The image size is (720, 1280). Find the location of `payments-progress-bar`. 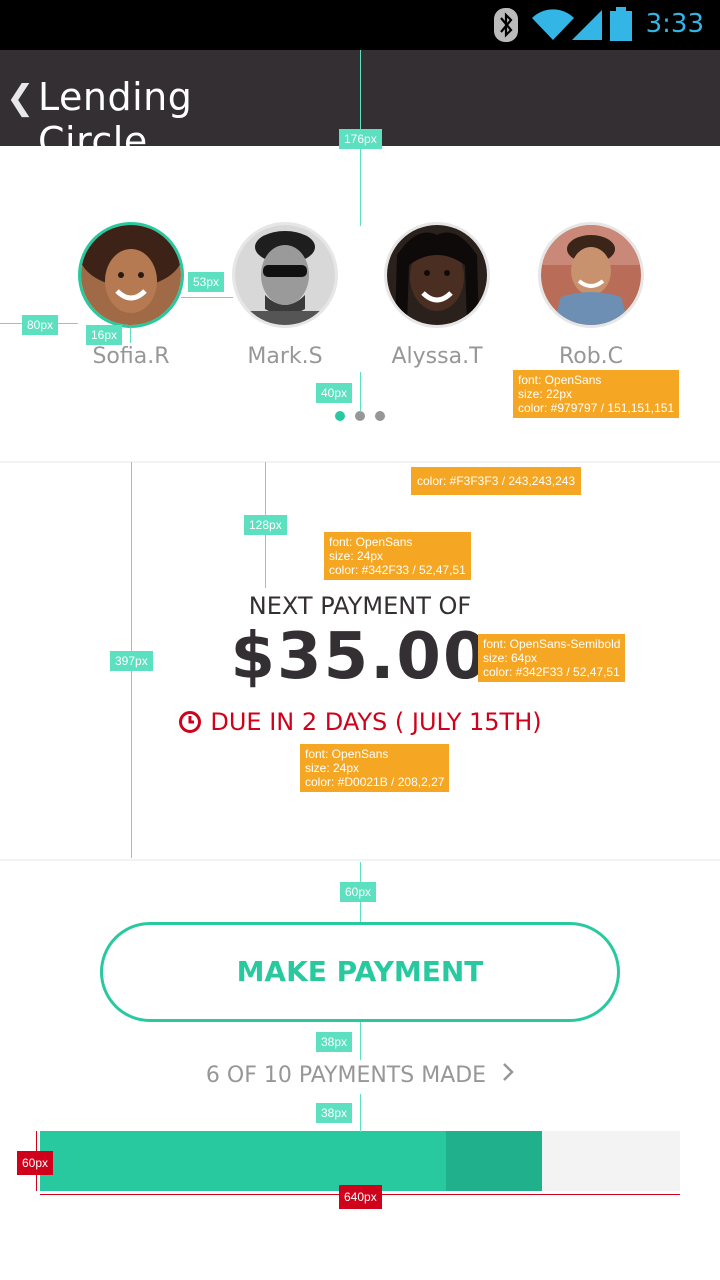

payments-progress-bar is located at coordinates (360, 1161).